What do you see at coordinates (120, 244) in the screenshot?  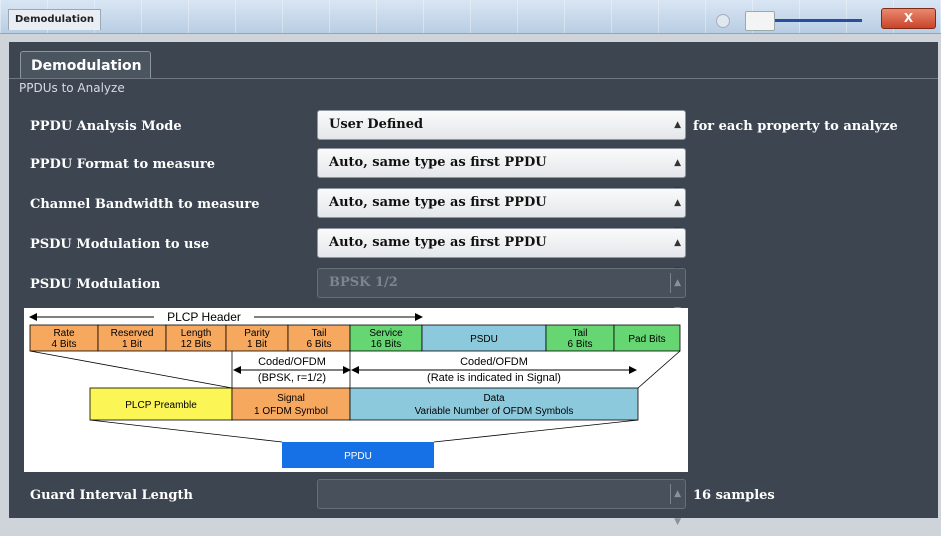 I see `psdu-modulation-use-label: PSDU Modulation to use` at bounding box center [120, 244].